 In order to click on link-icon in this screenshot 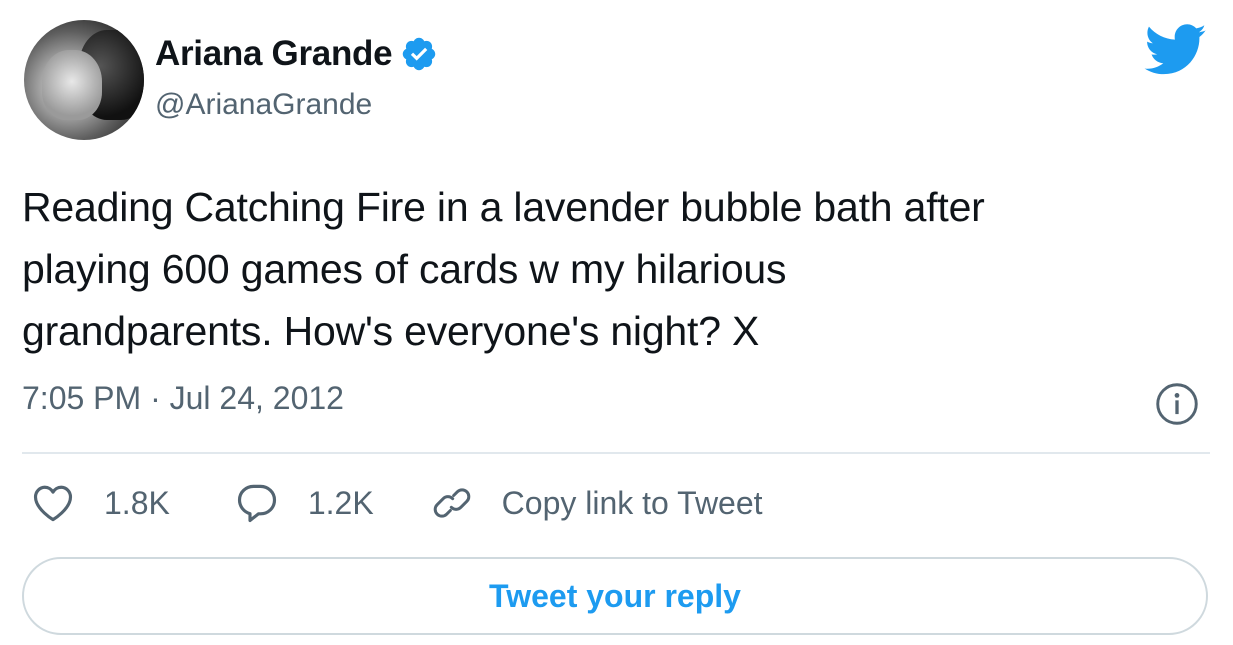, I will do `click(451, 503)`.